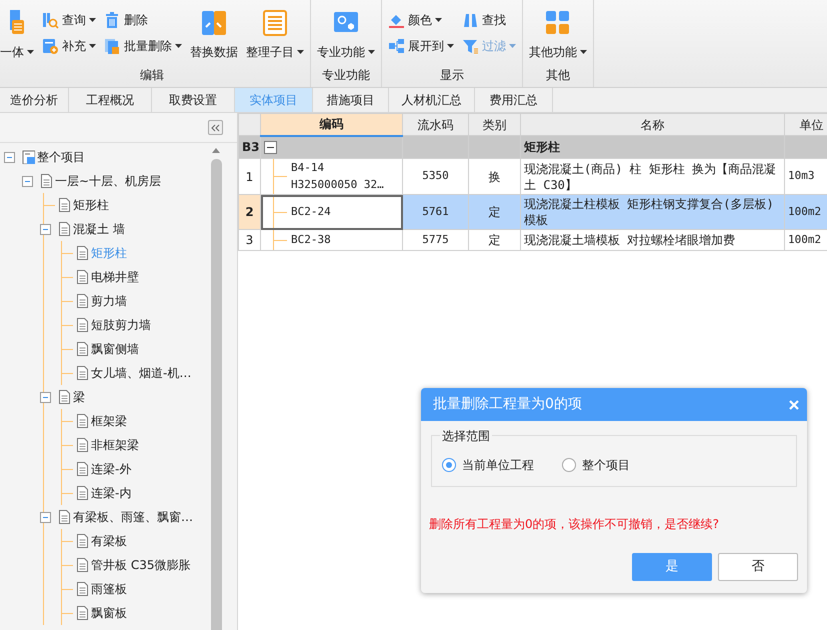 The height and width of the screenshot is (630, 827). Describe the element at coordinates (216, 150) in the screenshot. I see `scroll-up-arrow-icon` at that location.